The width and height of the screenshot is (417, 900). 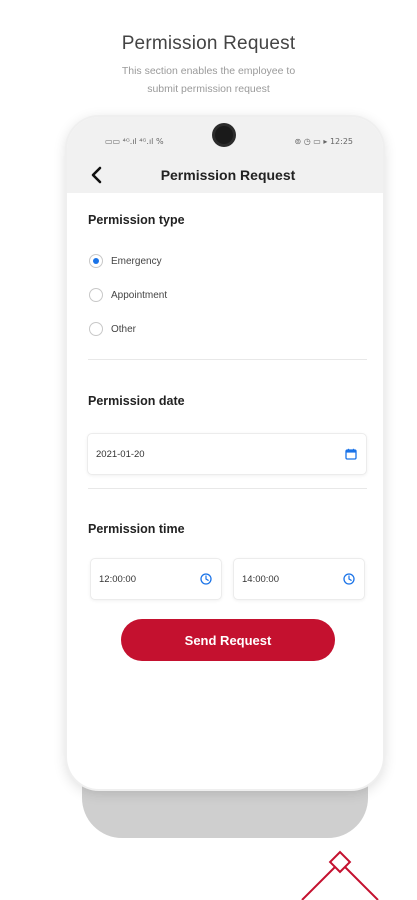 What do you see at coordinates (323, 141) in the screenshot?
I see `status-right-indicators: ⊚ ◷ ▭ ▸ 12:25` at bounding box center [323, 141].